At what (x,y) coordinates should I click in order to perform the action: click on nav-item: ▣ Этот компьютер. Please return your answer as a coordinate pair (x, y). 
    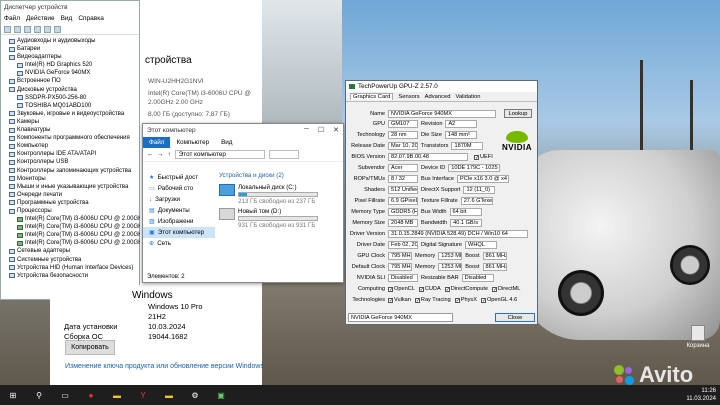
    Looking at the image, I should click on (179, 232).